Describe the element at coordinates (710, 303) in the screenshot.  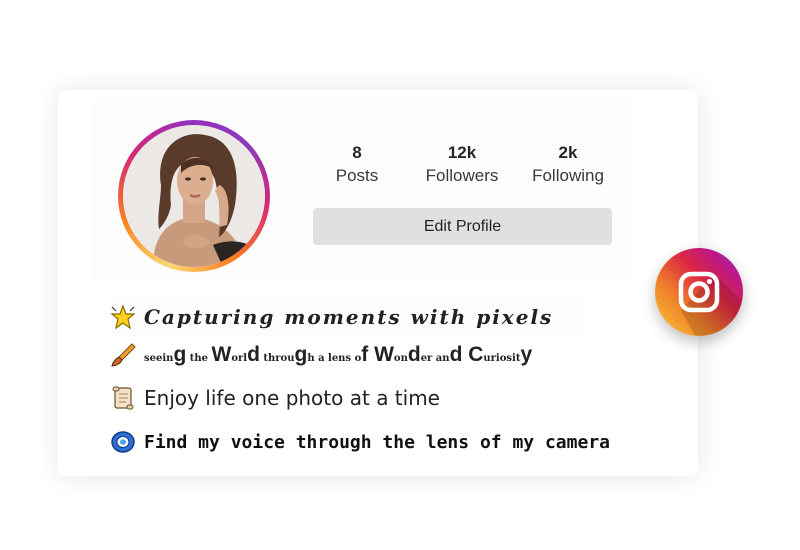
I see `instagram-glyph-icon` at that location.